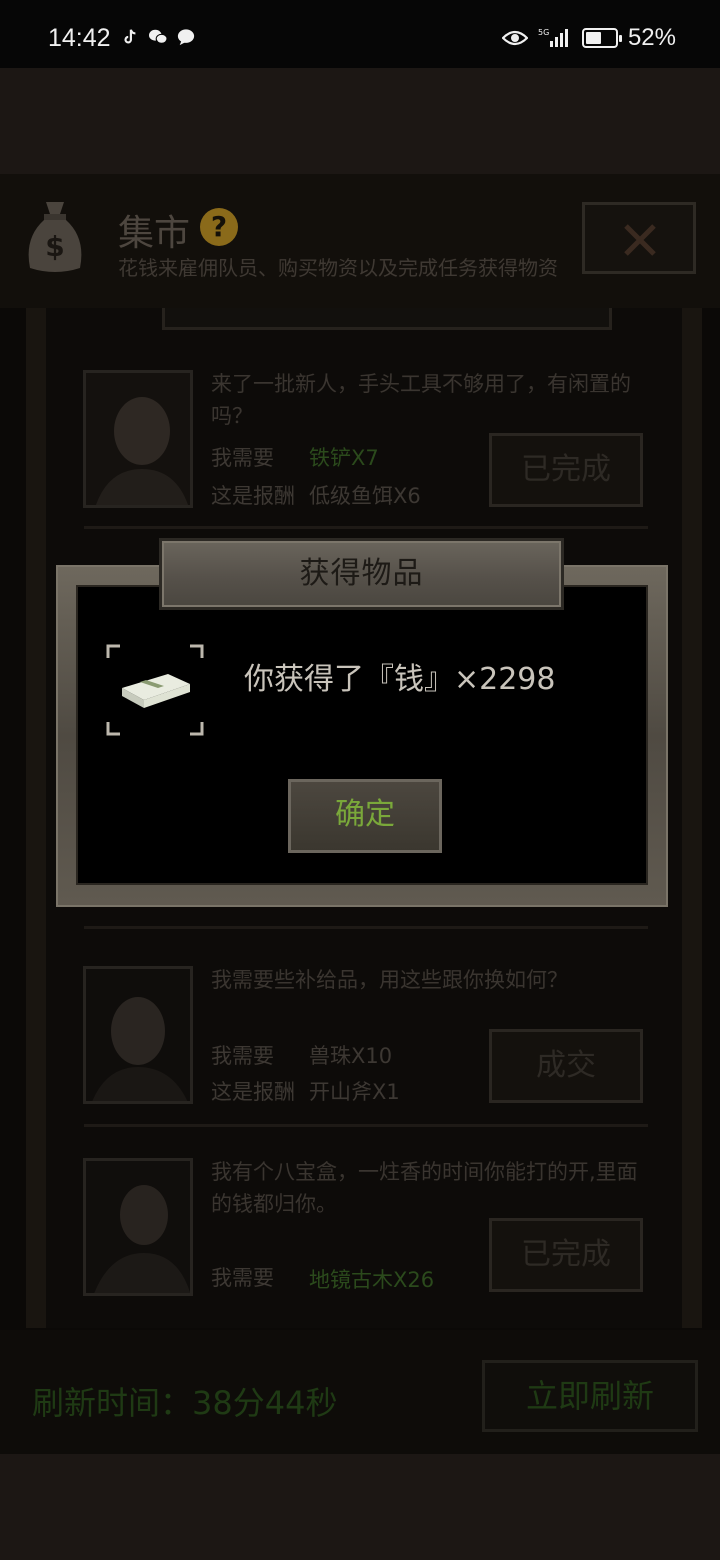 The width and height of the screenshot is (720, 1560). I want to click on money-bag-icon: $, so click(55, 237).